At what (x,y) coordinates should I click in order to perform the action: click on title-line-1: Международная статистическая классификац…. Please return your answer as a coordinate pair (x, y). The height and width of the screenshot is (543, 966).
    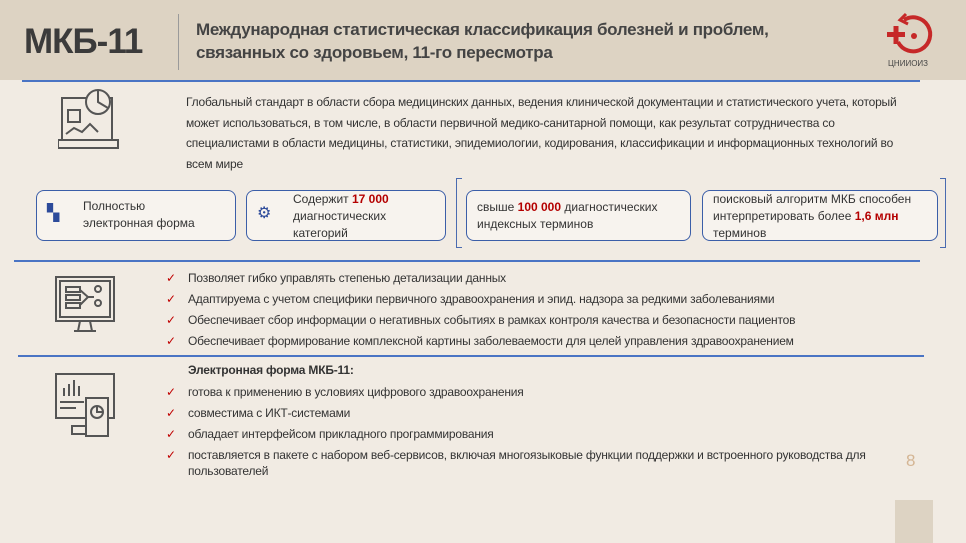
    Looking at the image, I should click on (482, 29).